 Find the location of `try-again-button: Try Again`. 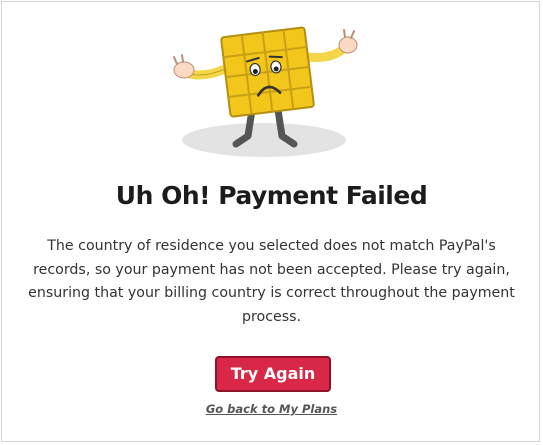

try-again-button: Try Again is located at coordinates (273, 374).